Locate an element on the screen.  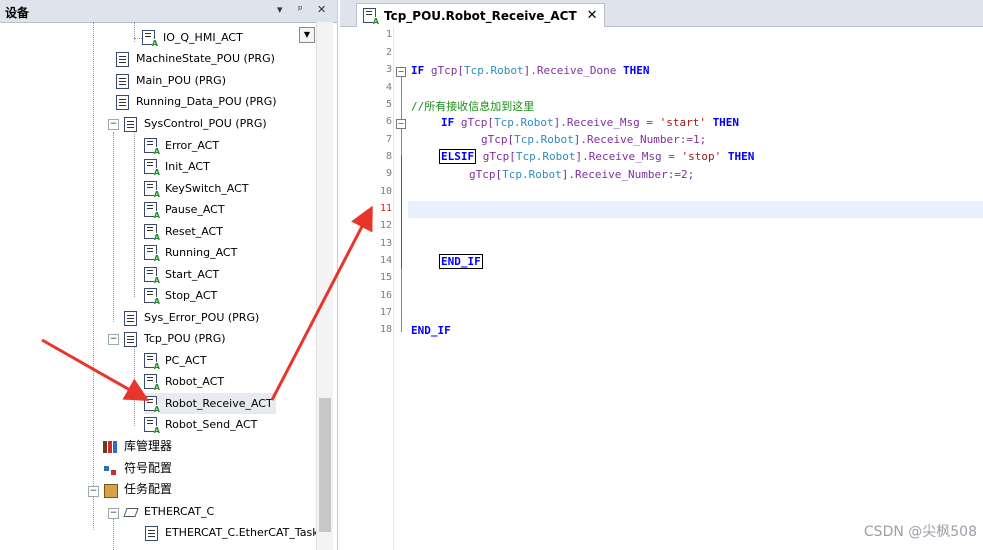
tree-item-label: 任务配置 is located at coordinates (148, 489).